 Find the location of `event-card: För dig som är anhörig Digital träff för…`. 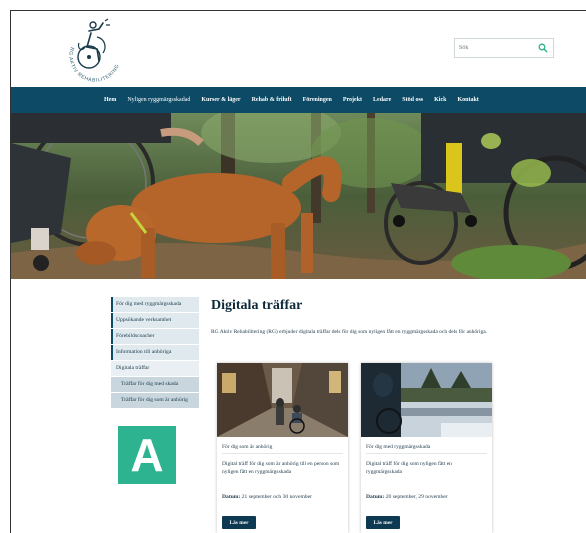

event-card: För dig som är anhörig Digital träff för… is located at coordinates (282, 448).